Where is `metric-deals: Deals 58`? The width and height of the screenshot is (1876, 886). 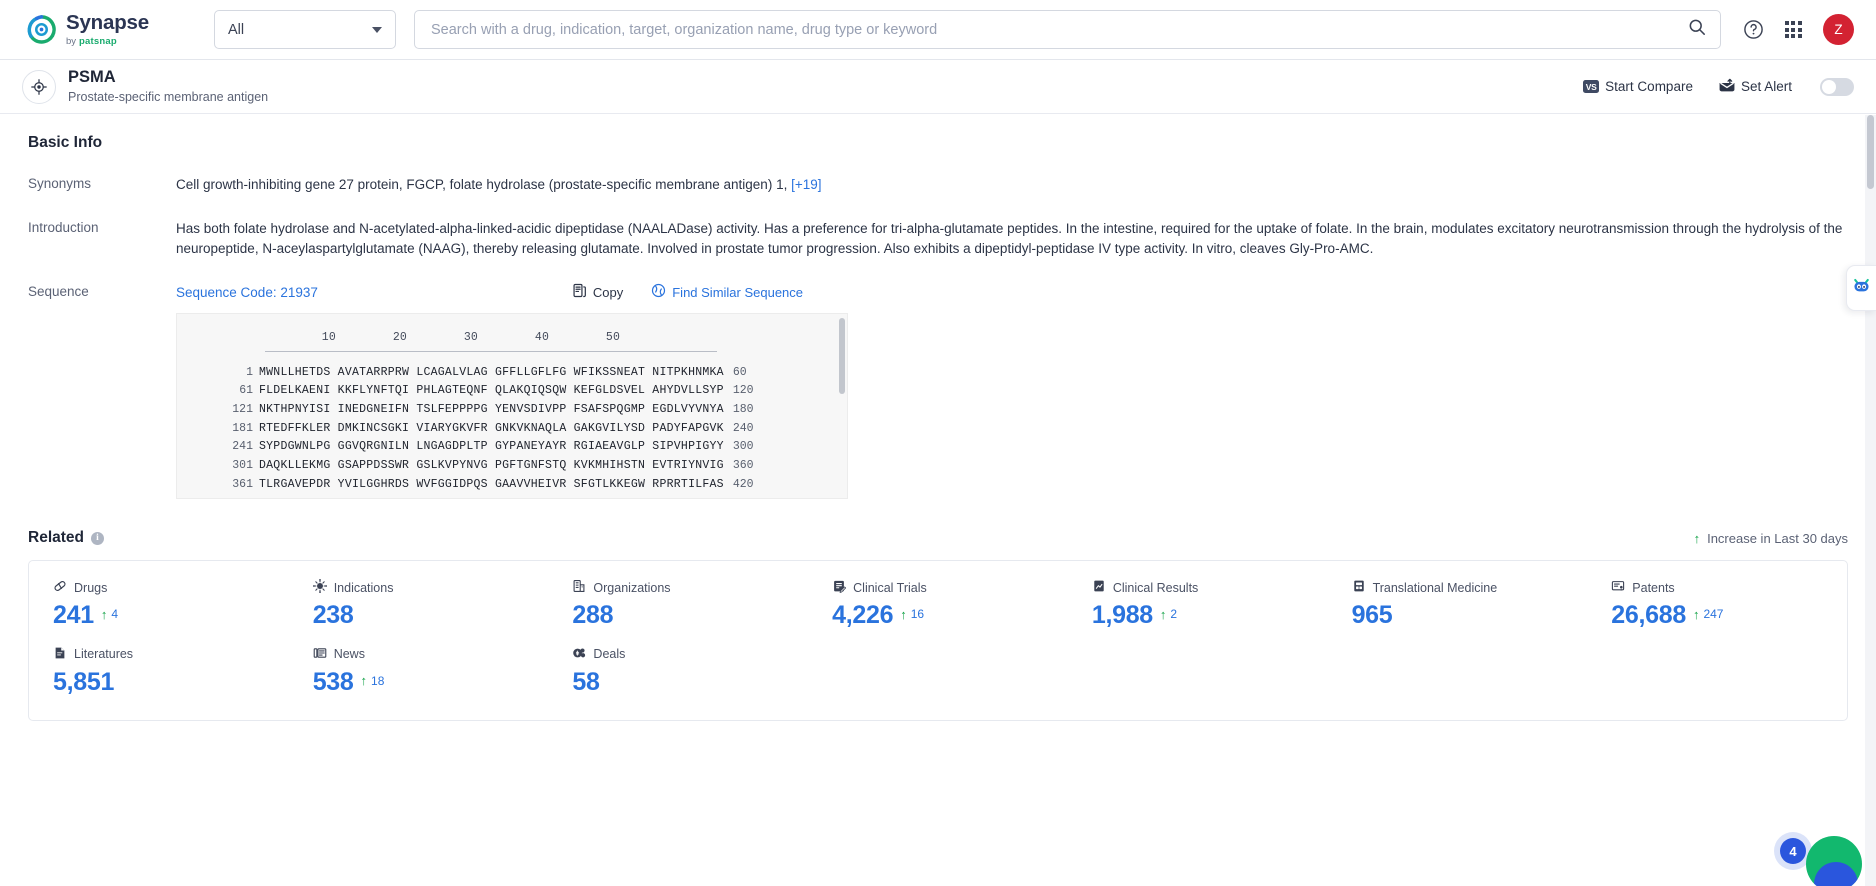
metric-deals: Deals 58 is located at coordinates (678, 672).